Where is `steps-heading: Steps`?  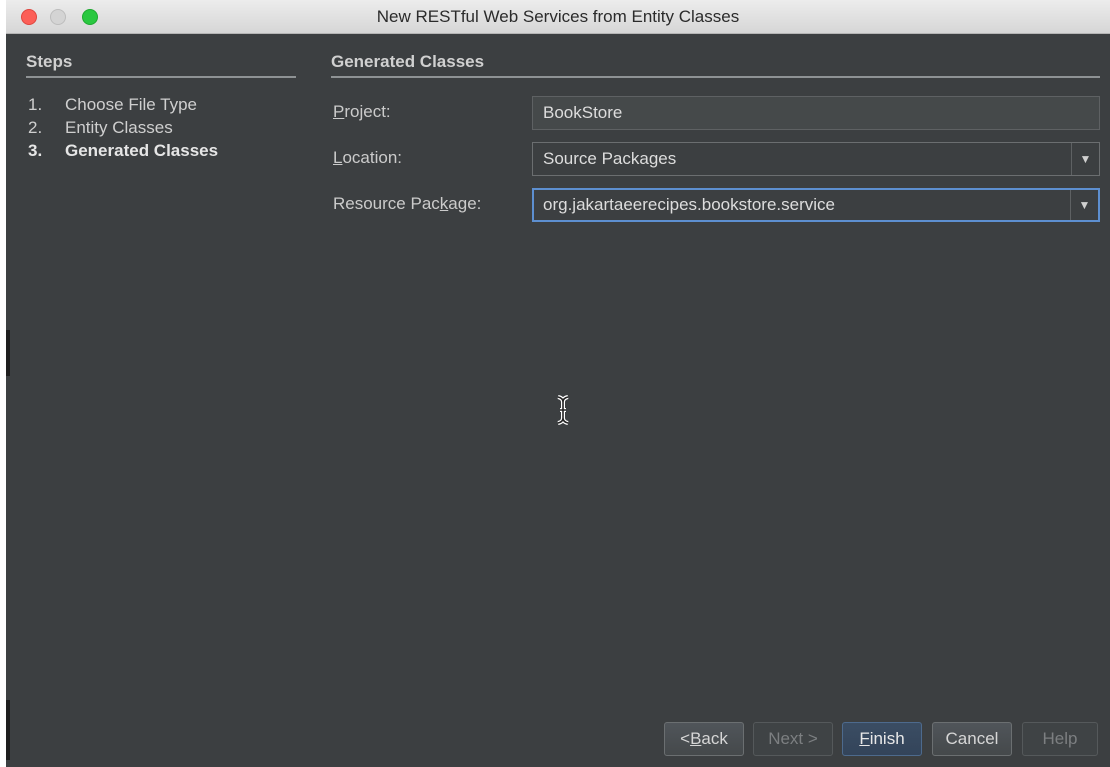 steps-heading: Steps is located at coordinates (161, 65).